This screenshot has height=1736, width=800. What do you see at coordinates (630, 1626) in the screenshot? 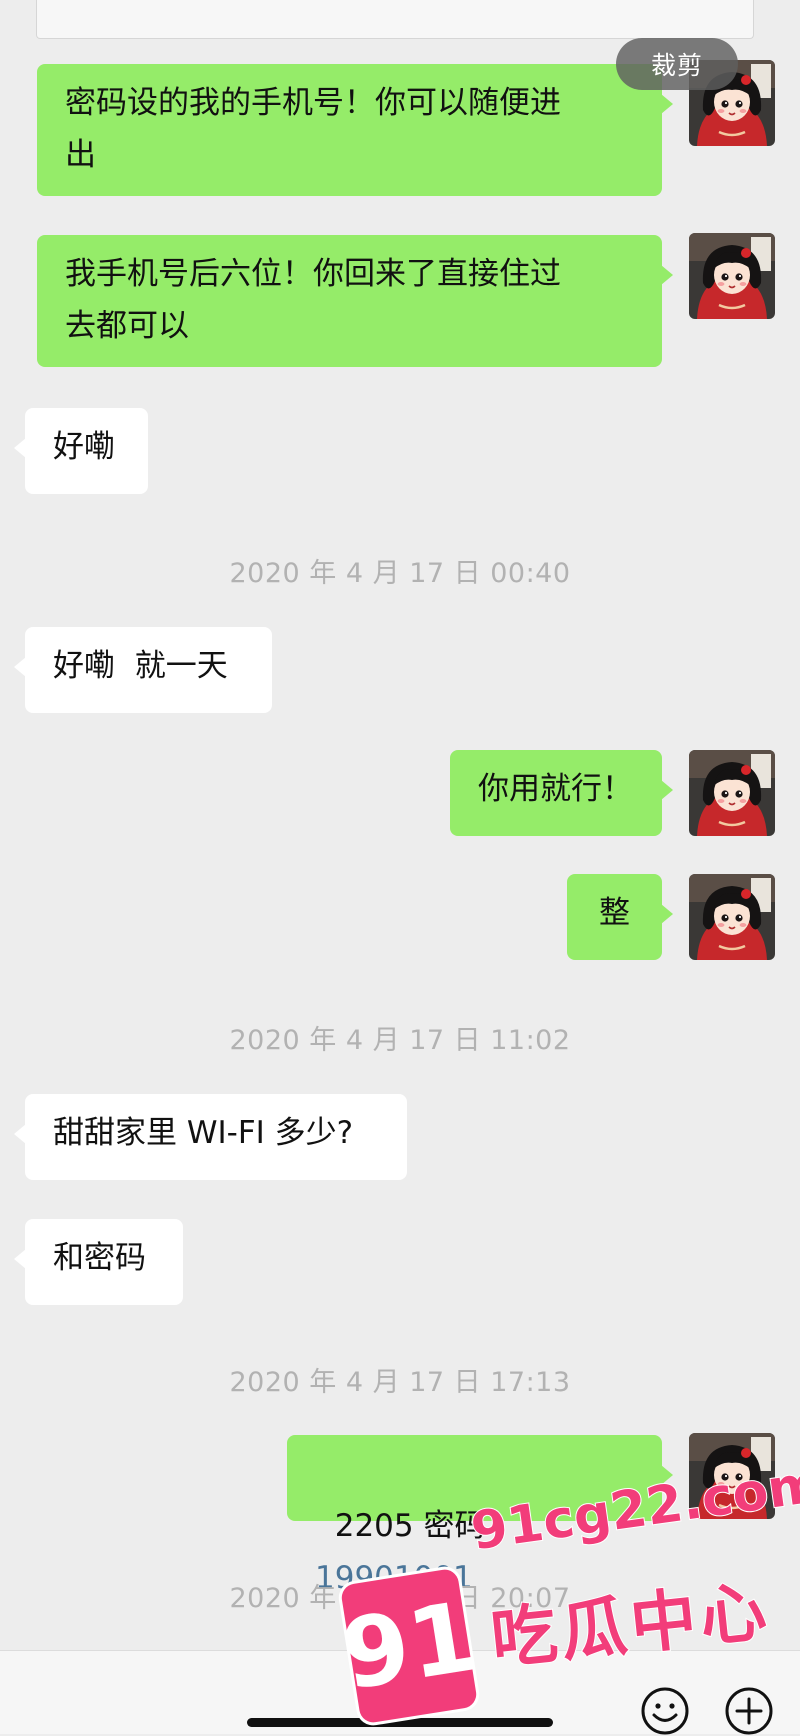
I see `watermark-name: 吃瓜中心` at bounding box center [630, 1626].